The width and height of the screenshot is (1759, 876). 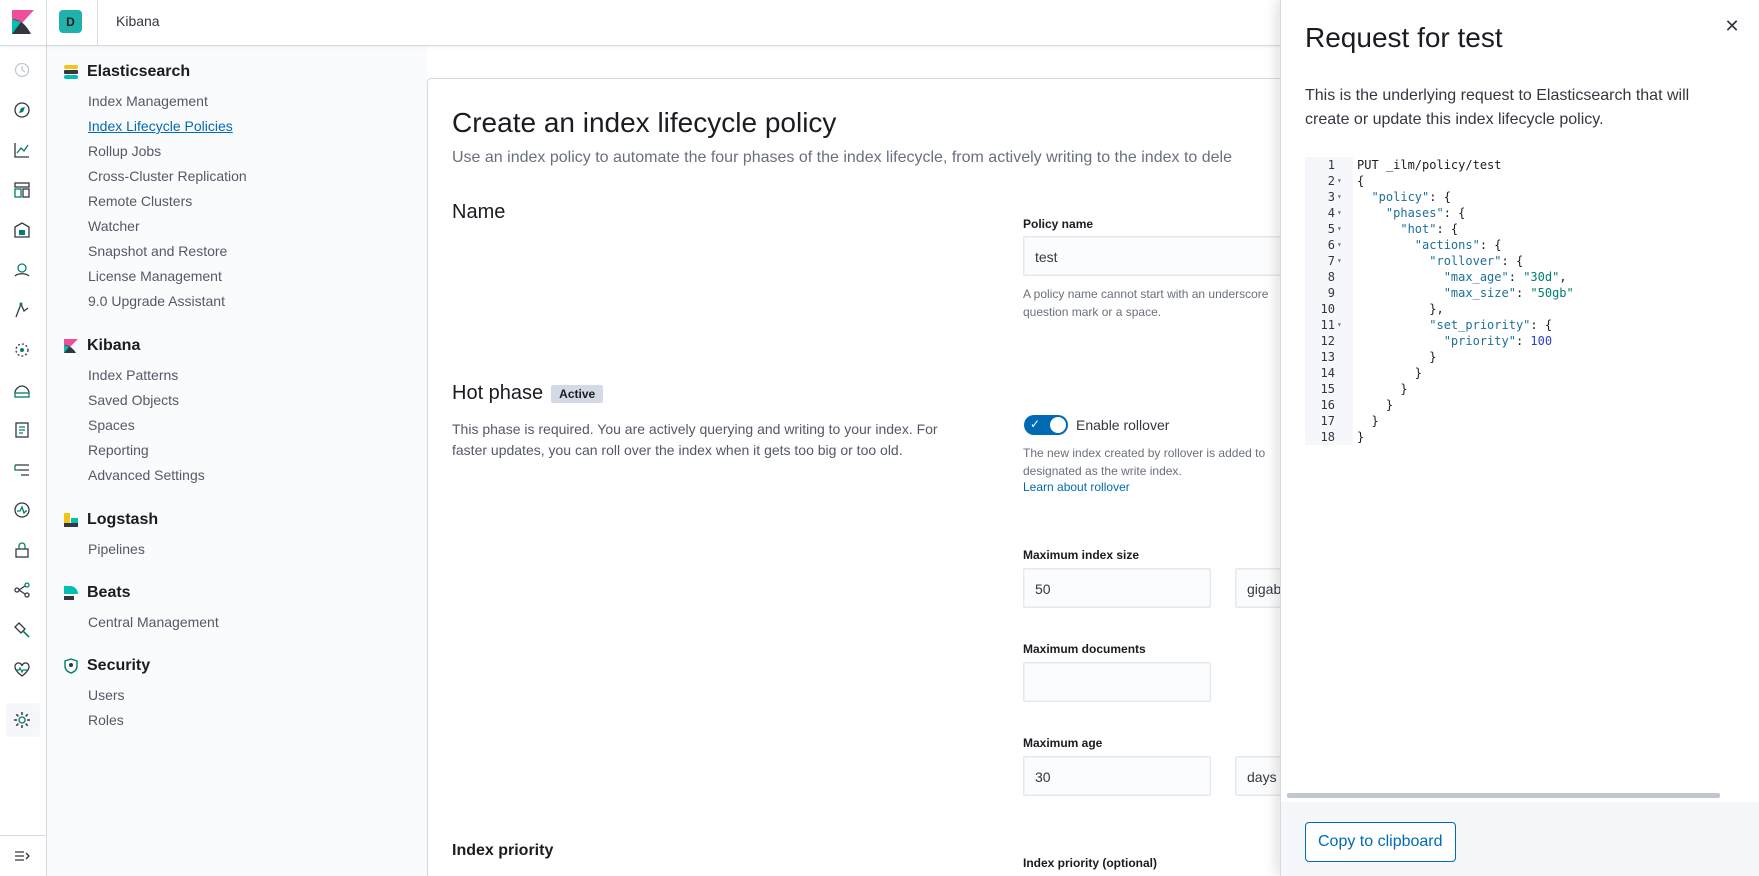 I want to click on line-number: 6, so click(x=1331, y=245).